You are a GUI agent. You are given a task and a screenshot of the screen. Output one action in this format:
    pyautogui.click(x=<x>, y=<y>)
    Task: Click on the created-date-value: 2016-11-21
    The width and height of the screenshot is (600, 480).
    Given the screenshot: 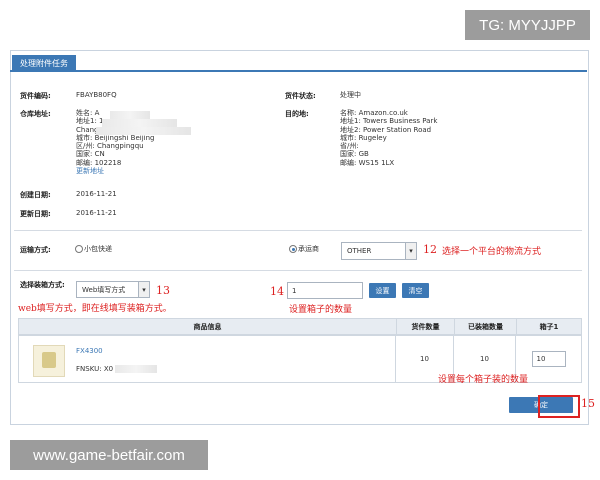 What is the action you would take?
    pyautogui.click(x=96, y=194)
    